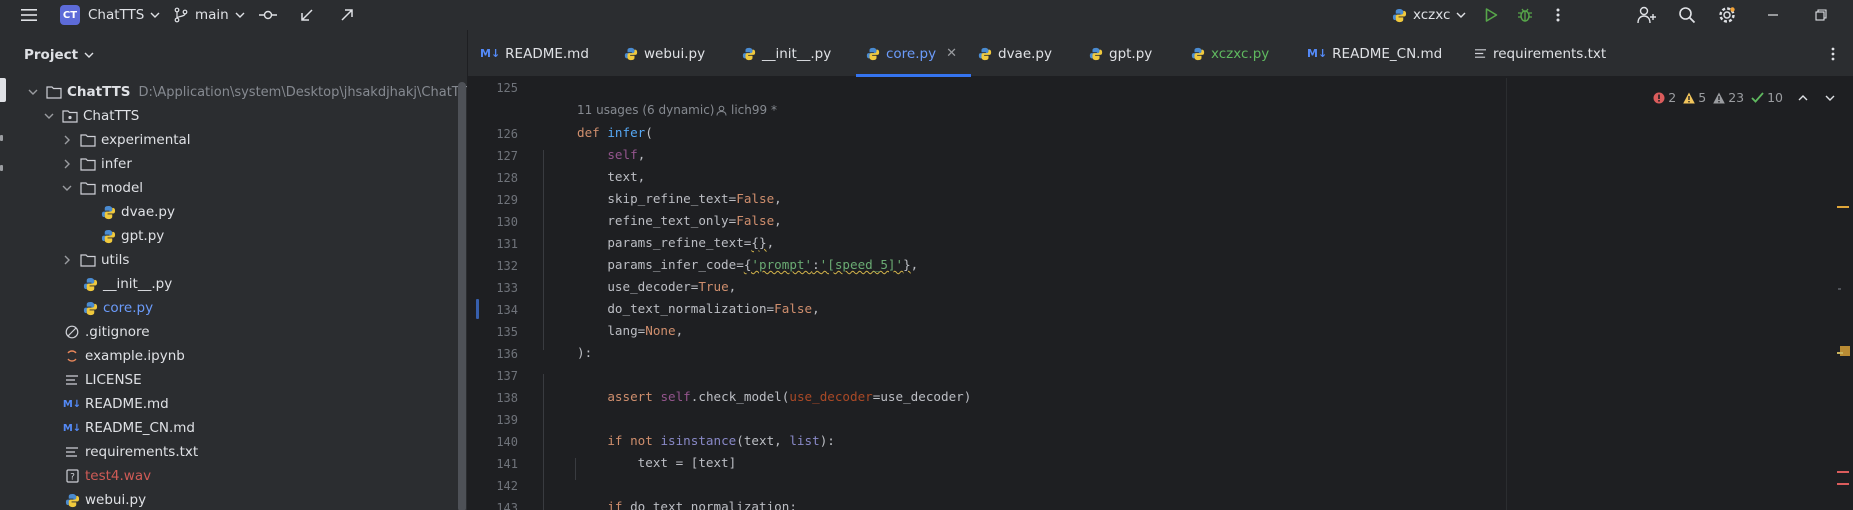 The image size is (1853, 510). Describe the element at coordinates (1230, 53) in the screenshot. I see `tab-xczxc: xczxc.py` at that location.